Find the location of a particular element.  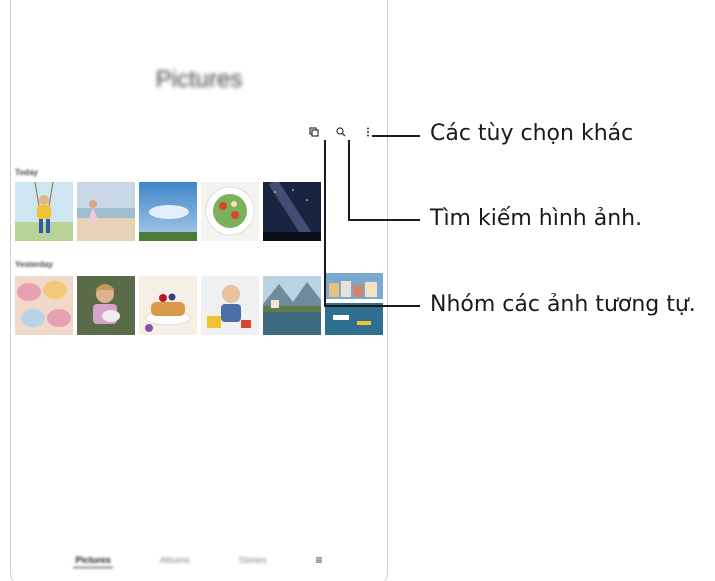

tab-stories: Stories is located at coordinates (253, 560).